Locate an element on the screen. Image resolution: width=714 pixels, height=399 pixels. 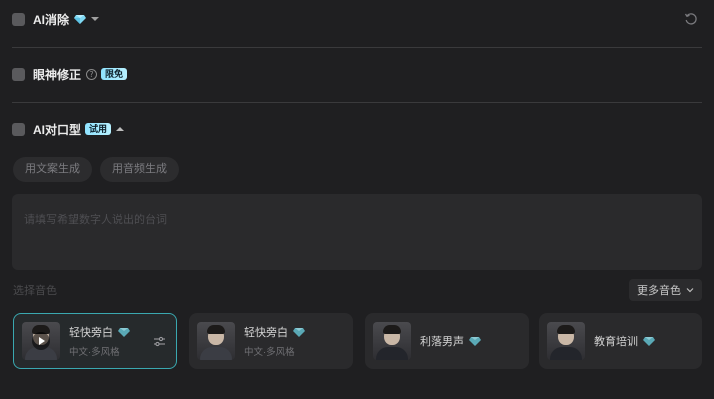
more-voices-button: 更多音色 is located at coordinates (665, 290).